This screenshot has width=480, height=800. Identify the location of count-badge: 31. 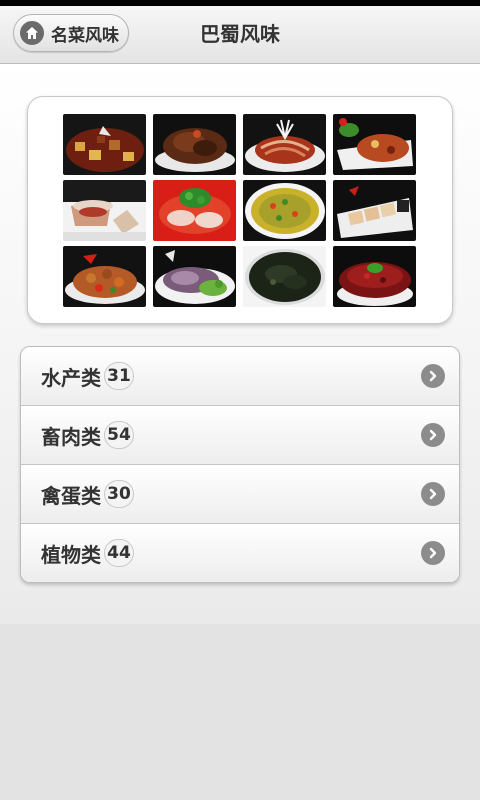
(119, 376).